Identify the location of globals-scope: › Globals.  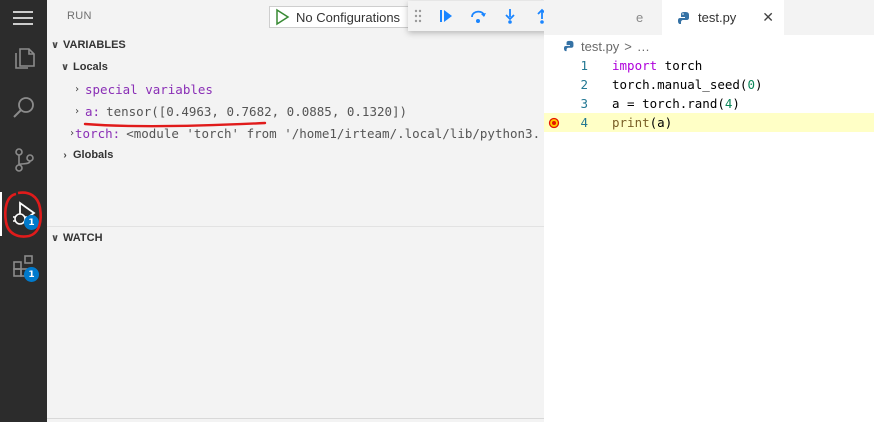
(85, 155).